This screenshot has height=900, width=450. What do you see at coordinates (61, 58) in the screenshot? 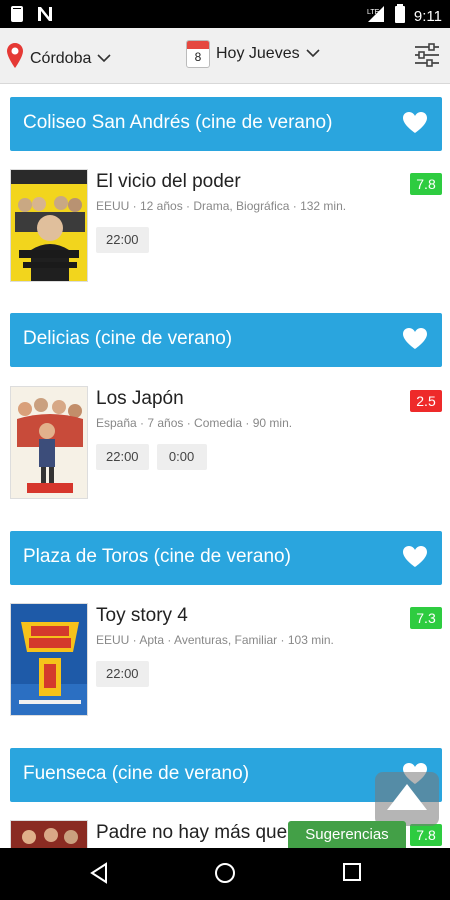
I see `location-label: Córdoba` at bounding box center [61, 58].